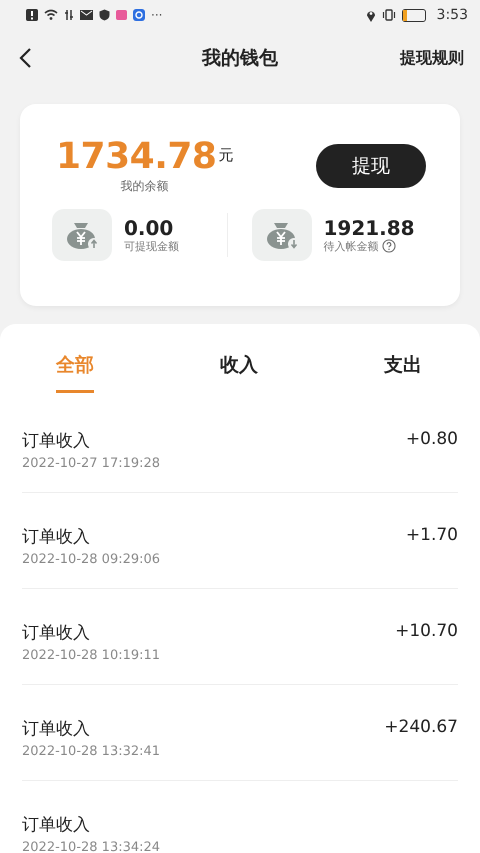  Describe the element at coordinates (369, 227) in the screenshot. I see `stat-amount: 1921.88` at that location.